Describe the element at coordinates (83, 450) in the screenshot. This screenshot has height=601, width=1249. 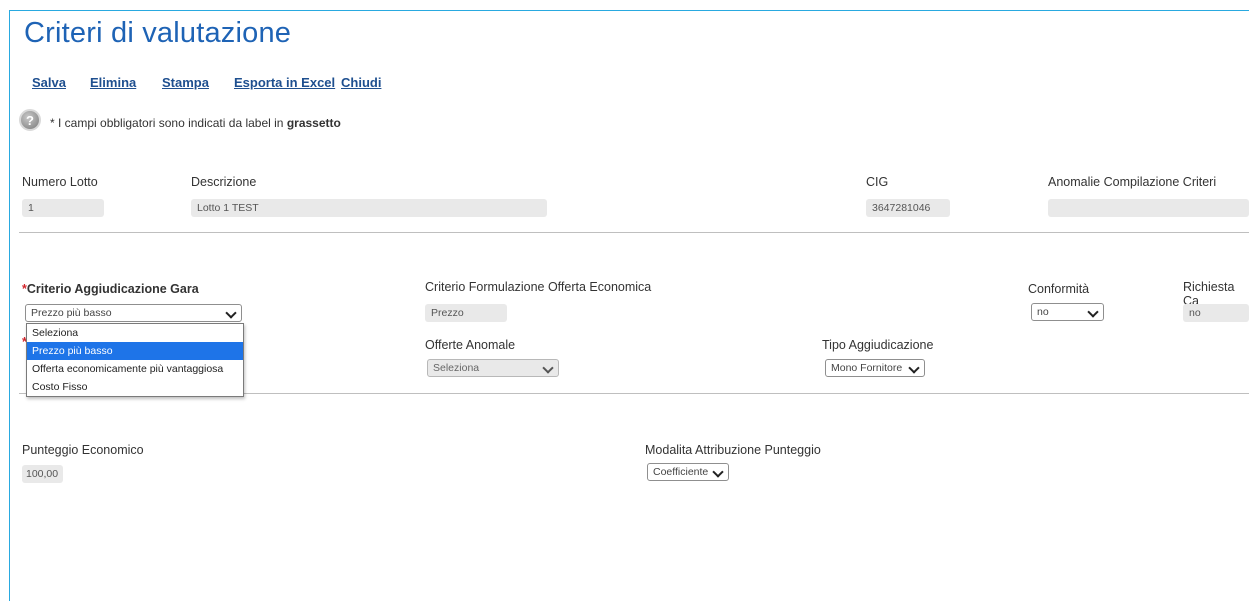
I see `punteggio-economico-label: Punteggio Economico` at that location.